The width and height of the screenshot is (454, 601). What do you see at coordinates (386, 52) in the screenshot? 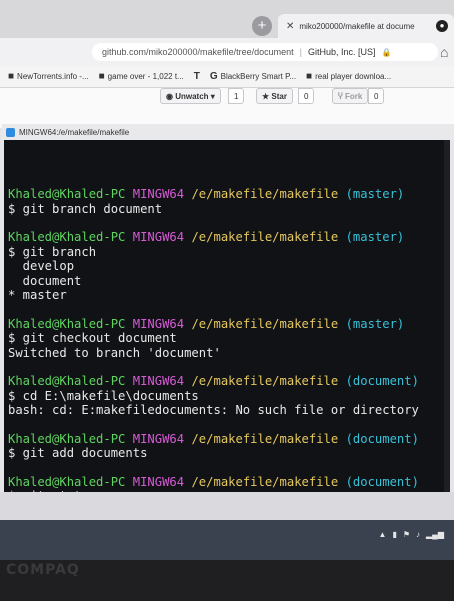
I see `lock-icon: 🔒` at bounding box center [386, 52].